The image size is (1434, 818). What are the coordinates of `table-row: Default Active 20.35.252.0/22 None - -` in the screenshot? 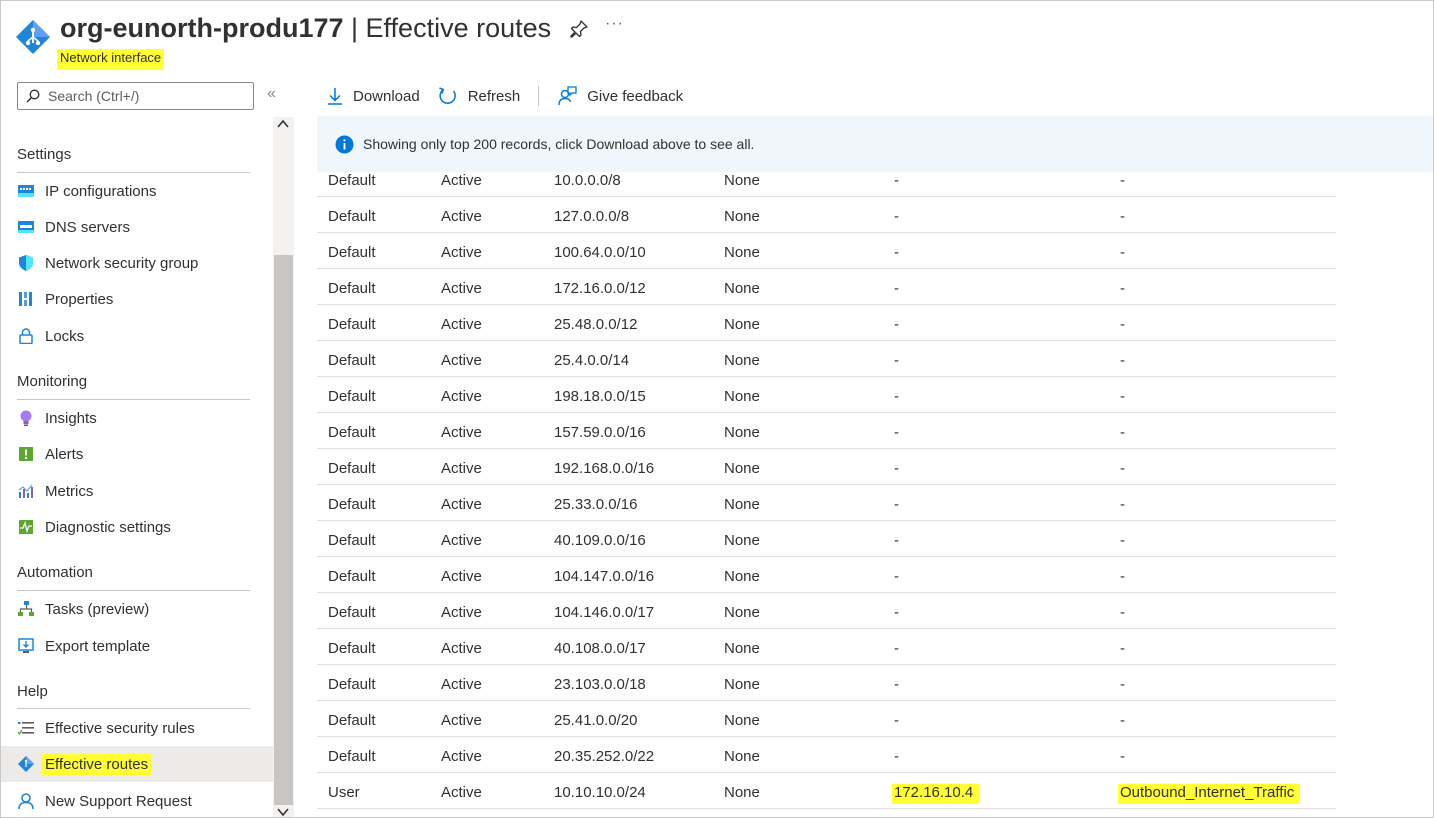 It's located at (826, 755).